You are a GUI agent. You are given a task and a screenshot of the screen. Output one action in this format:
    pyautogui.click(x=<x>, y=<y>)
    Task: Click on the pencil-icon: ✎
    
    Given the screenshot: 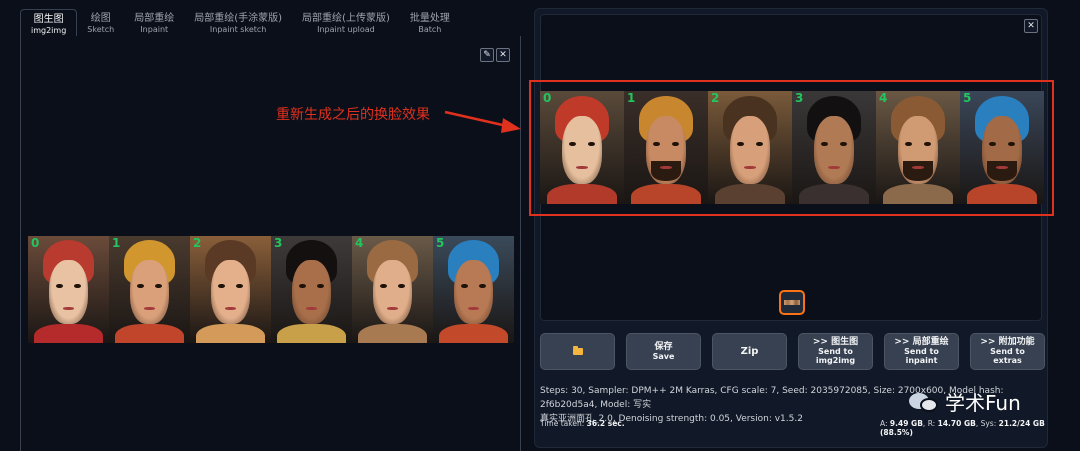 What is the action you would take?
    pyautogui.click(x=487, y=55)
    